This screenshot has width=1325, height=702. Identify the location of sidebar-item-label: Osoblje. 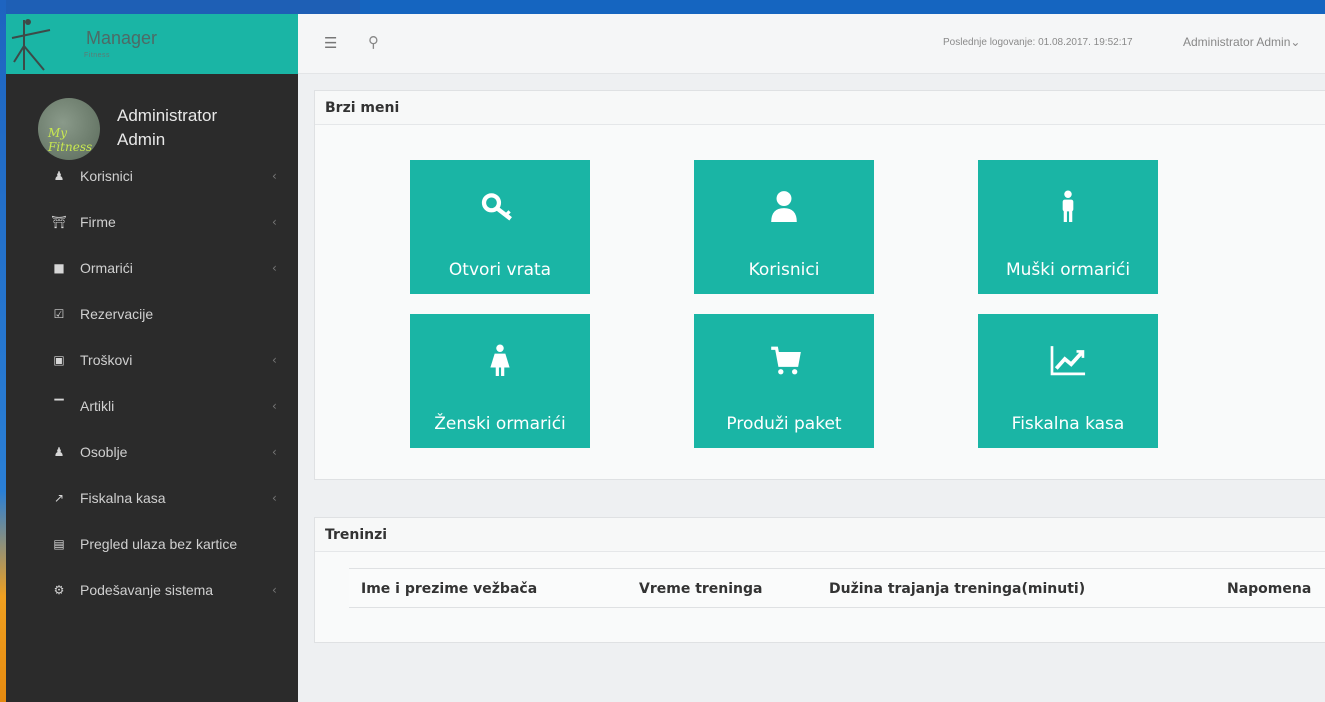
(104, 452).